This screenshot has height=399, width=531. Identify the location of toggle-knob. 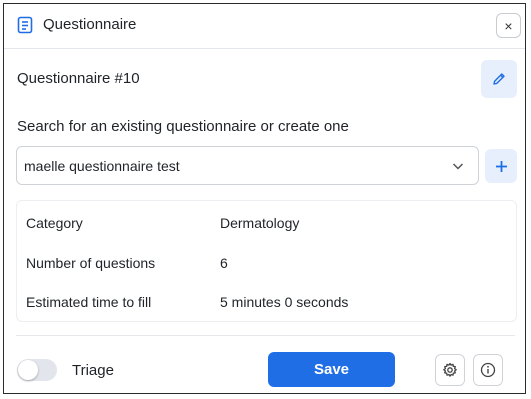
(28, 370).